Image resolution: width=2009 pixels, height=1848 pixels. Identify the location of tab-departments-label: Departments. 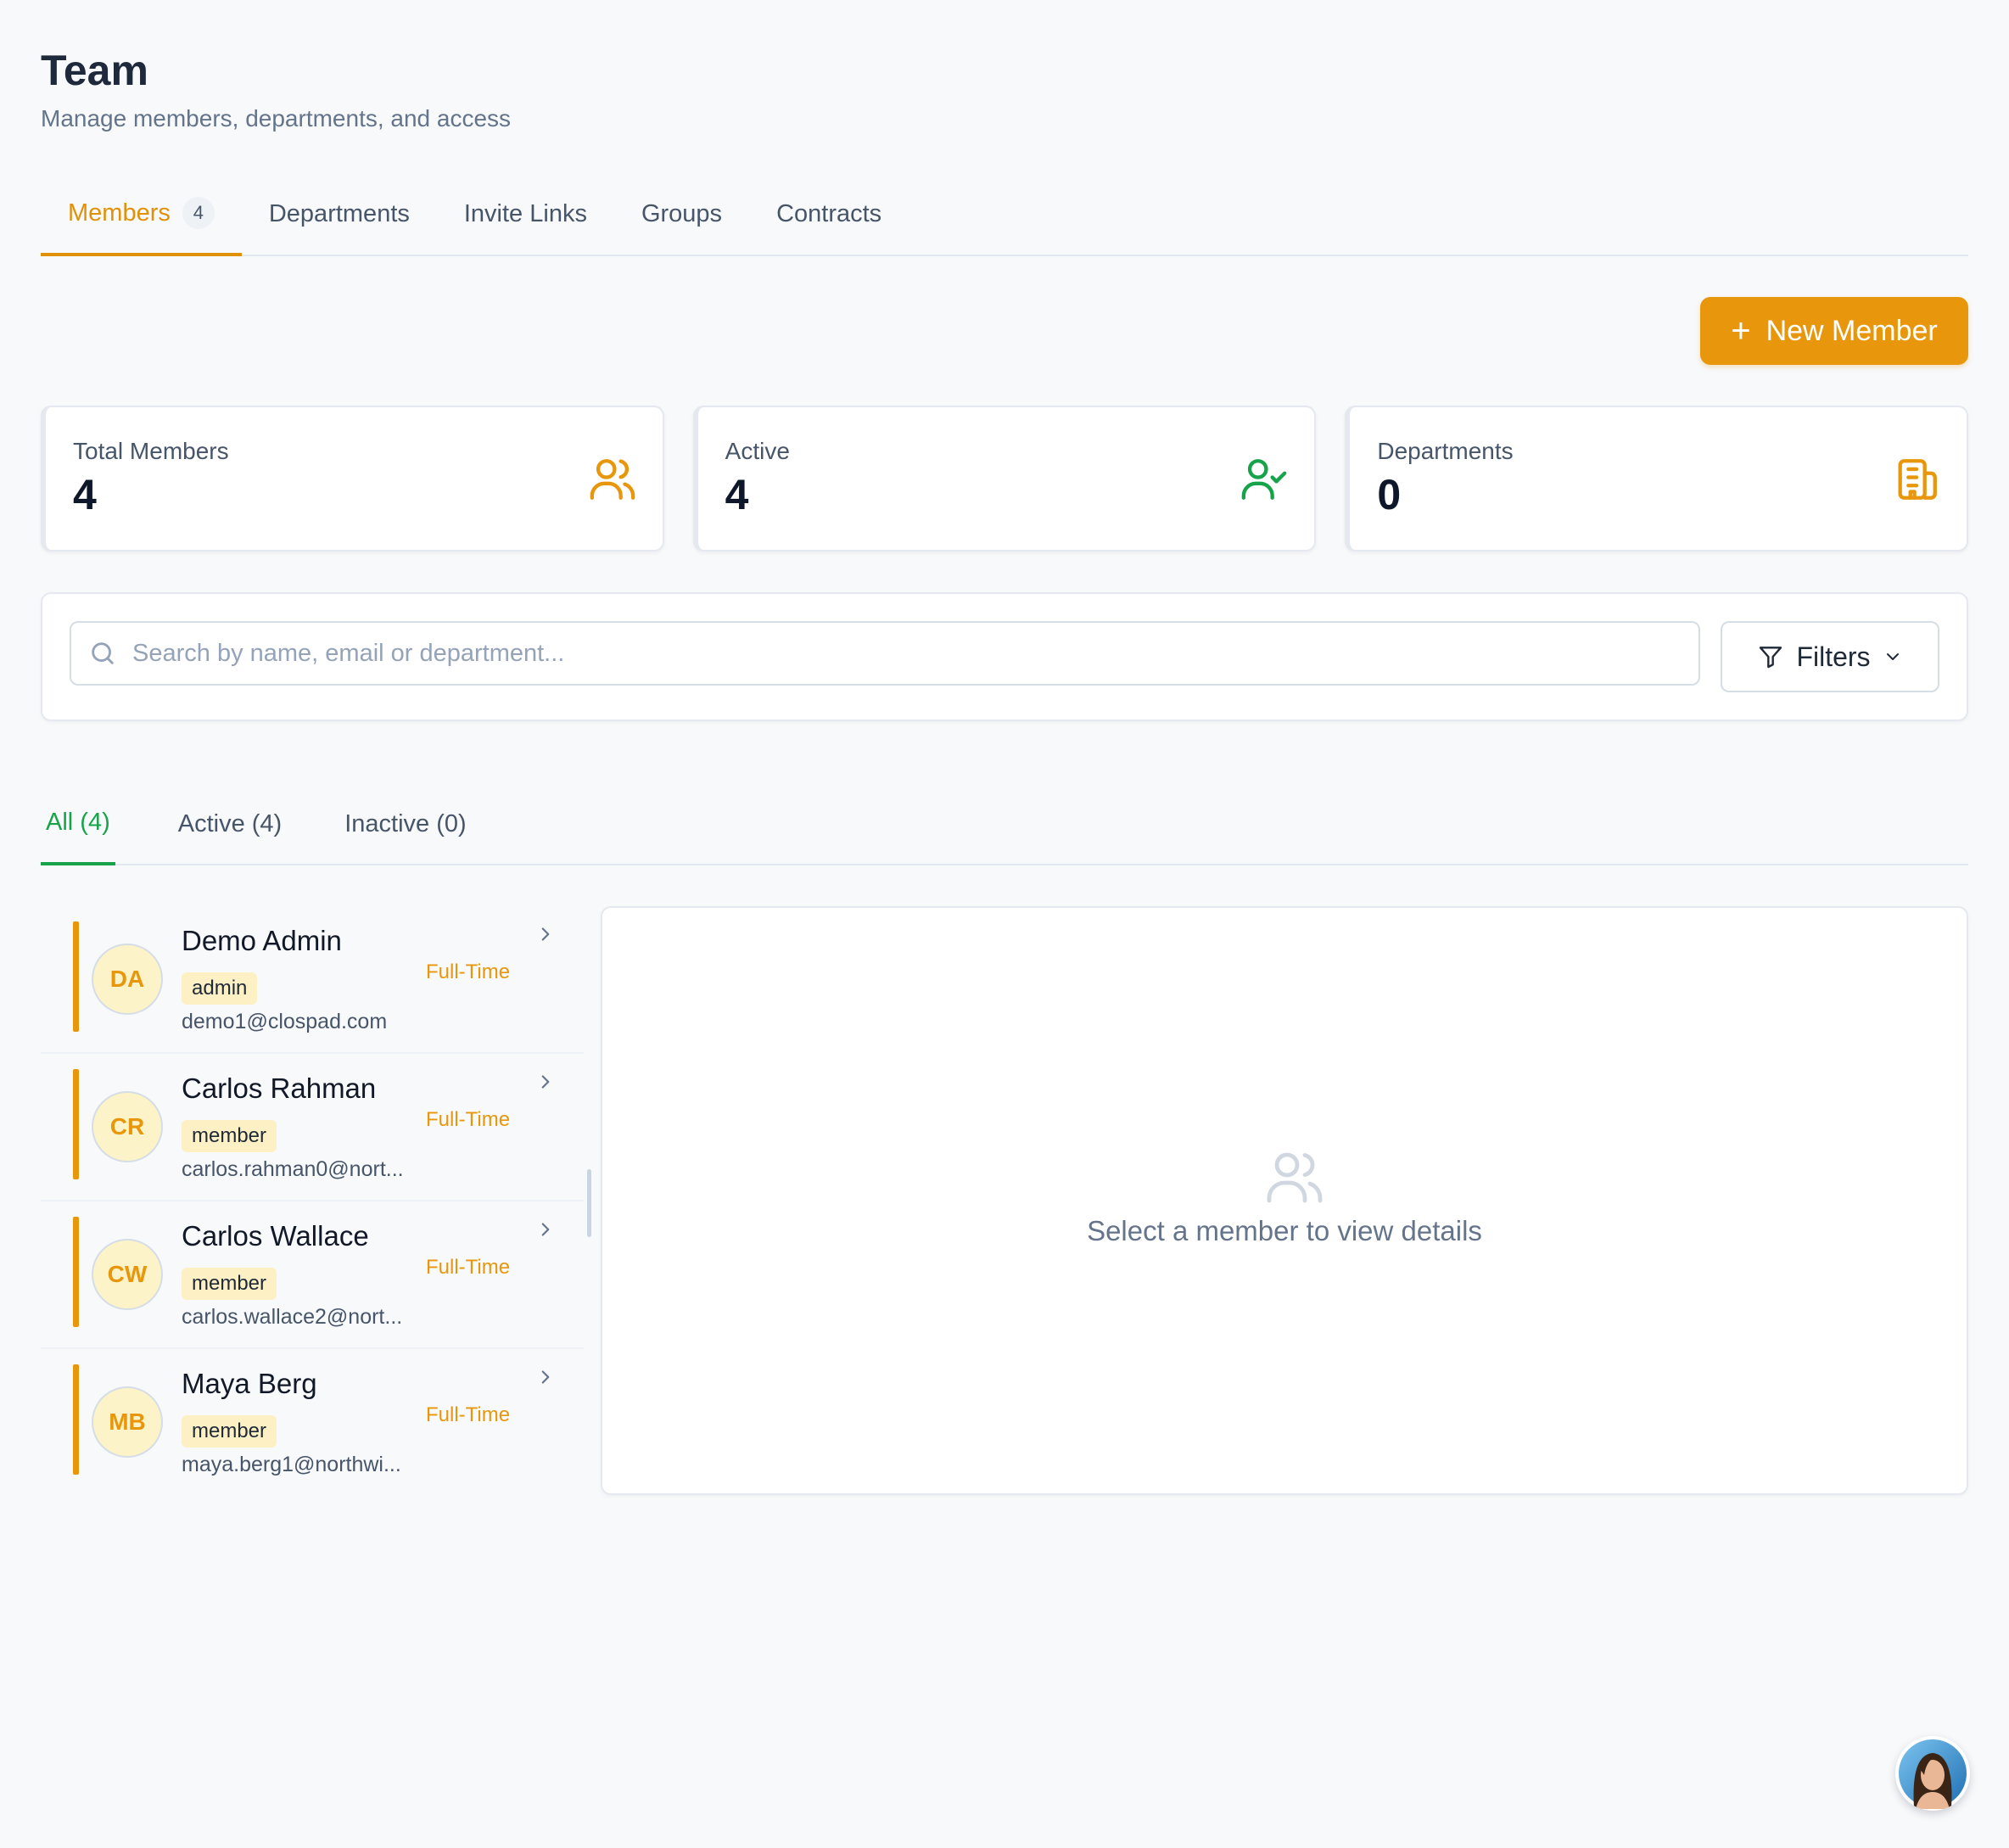
(339, 213).